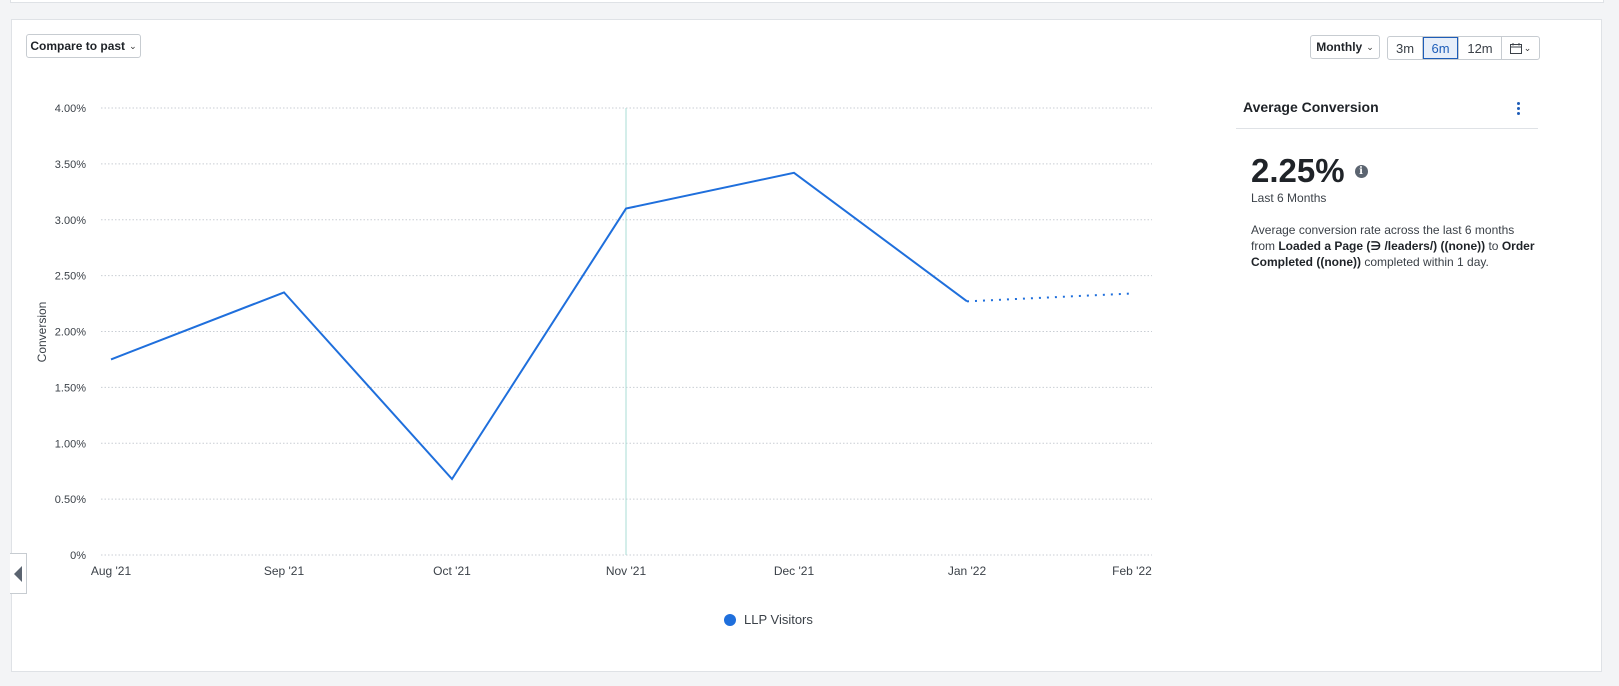 Image resolution: width=1619 pixels, height=686 pixels. What do you see at coordinates (1493, 246) in the screenshot?
I see `desc-mid: to` at bounding box center [1493, 246].